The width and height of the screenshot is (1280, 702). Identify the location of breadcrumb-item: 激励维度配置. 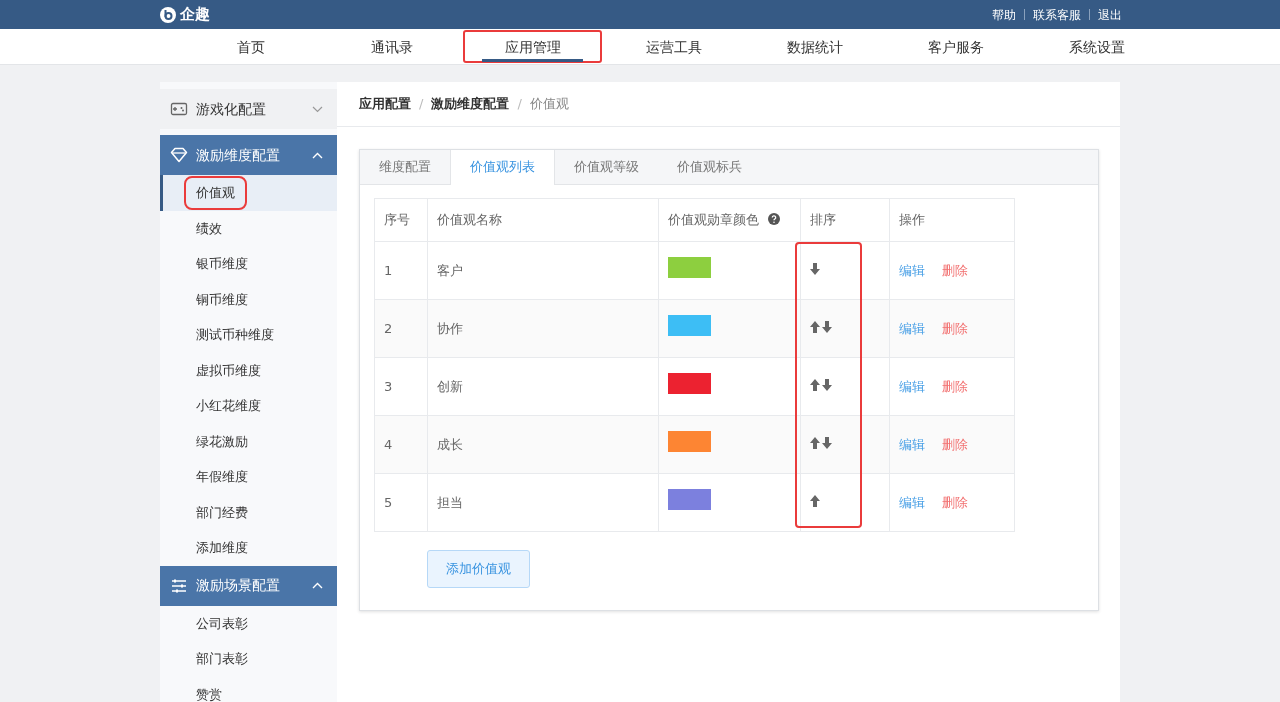
(470, 104).